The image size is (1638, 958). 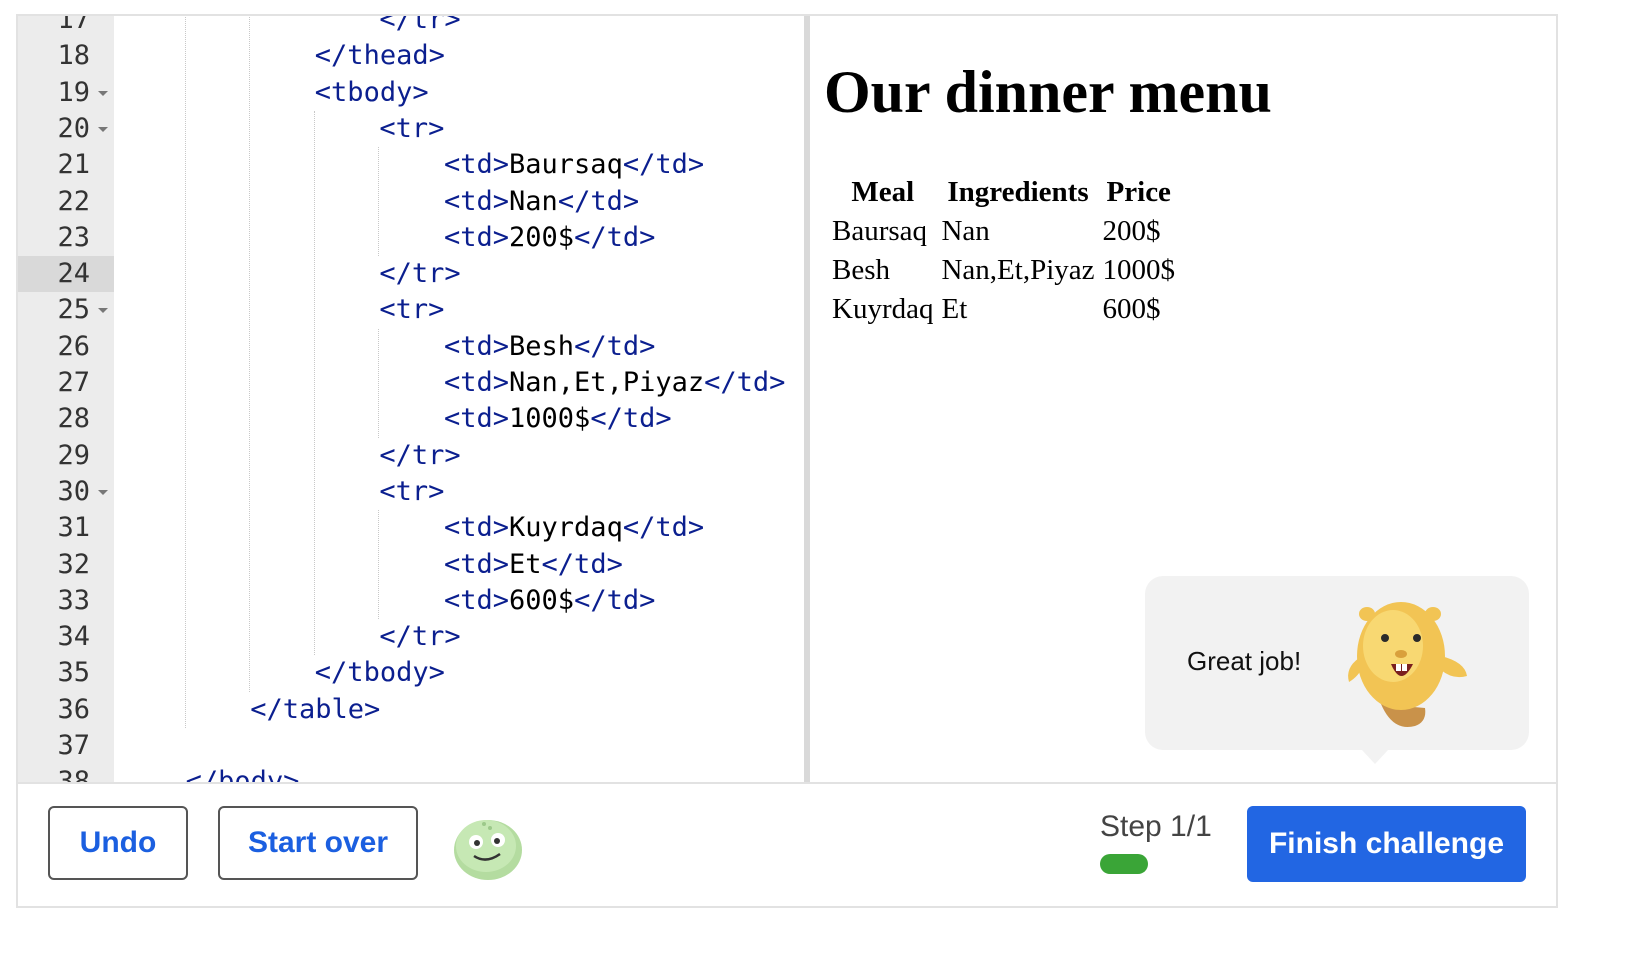 What do you see at coordinates (1003, 231) in the screenshot?
I see `table-row: Baursaq Nan 200$` at bounding box center [1003, 231].